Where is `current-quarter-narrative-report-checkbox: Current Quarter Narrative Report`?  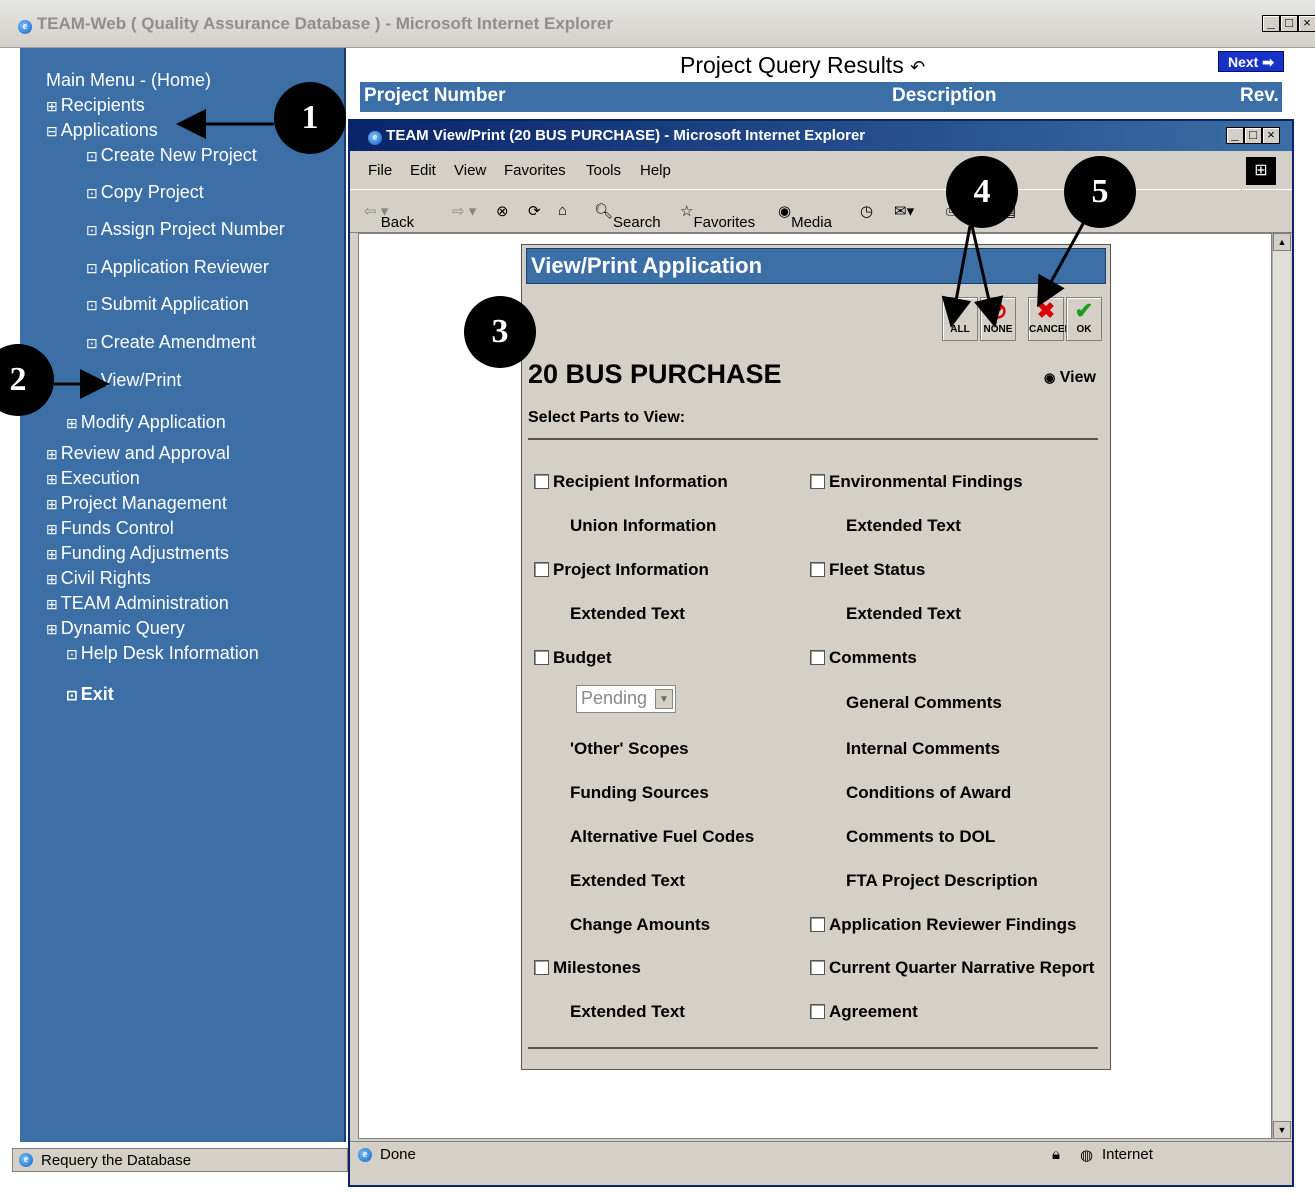
current-quarter-narrative-report-checkbox: Current Quarter Narrative Report is located at coordinates (952, 968).